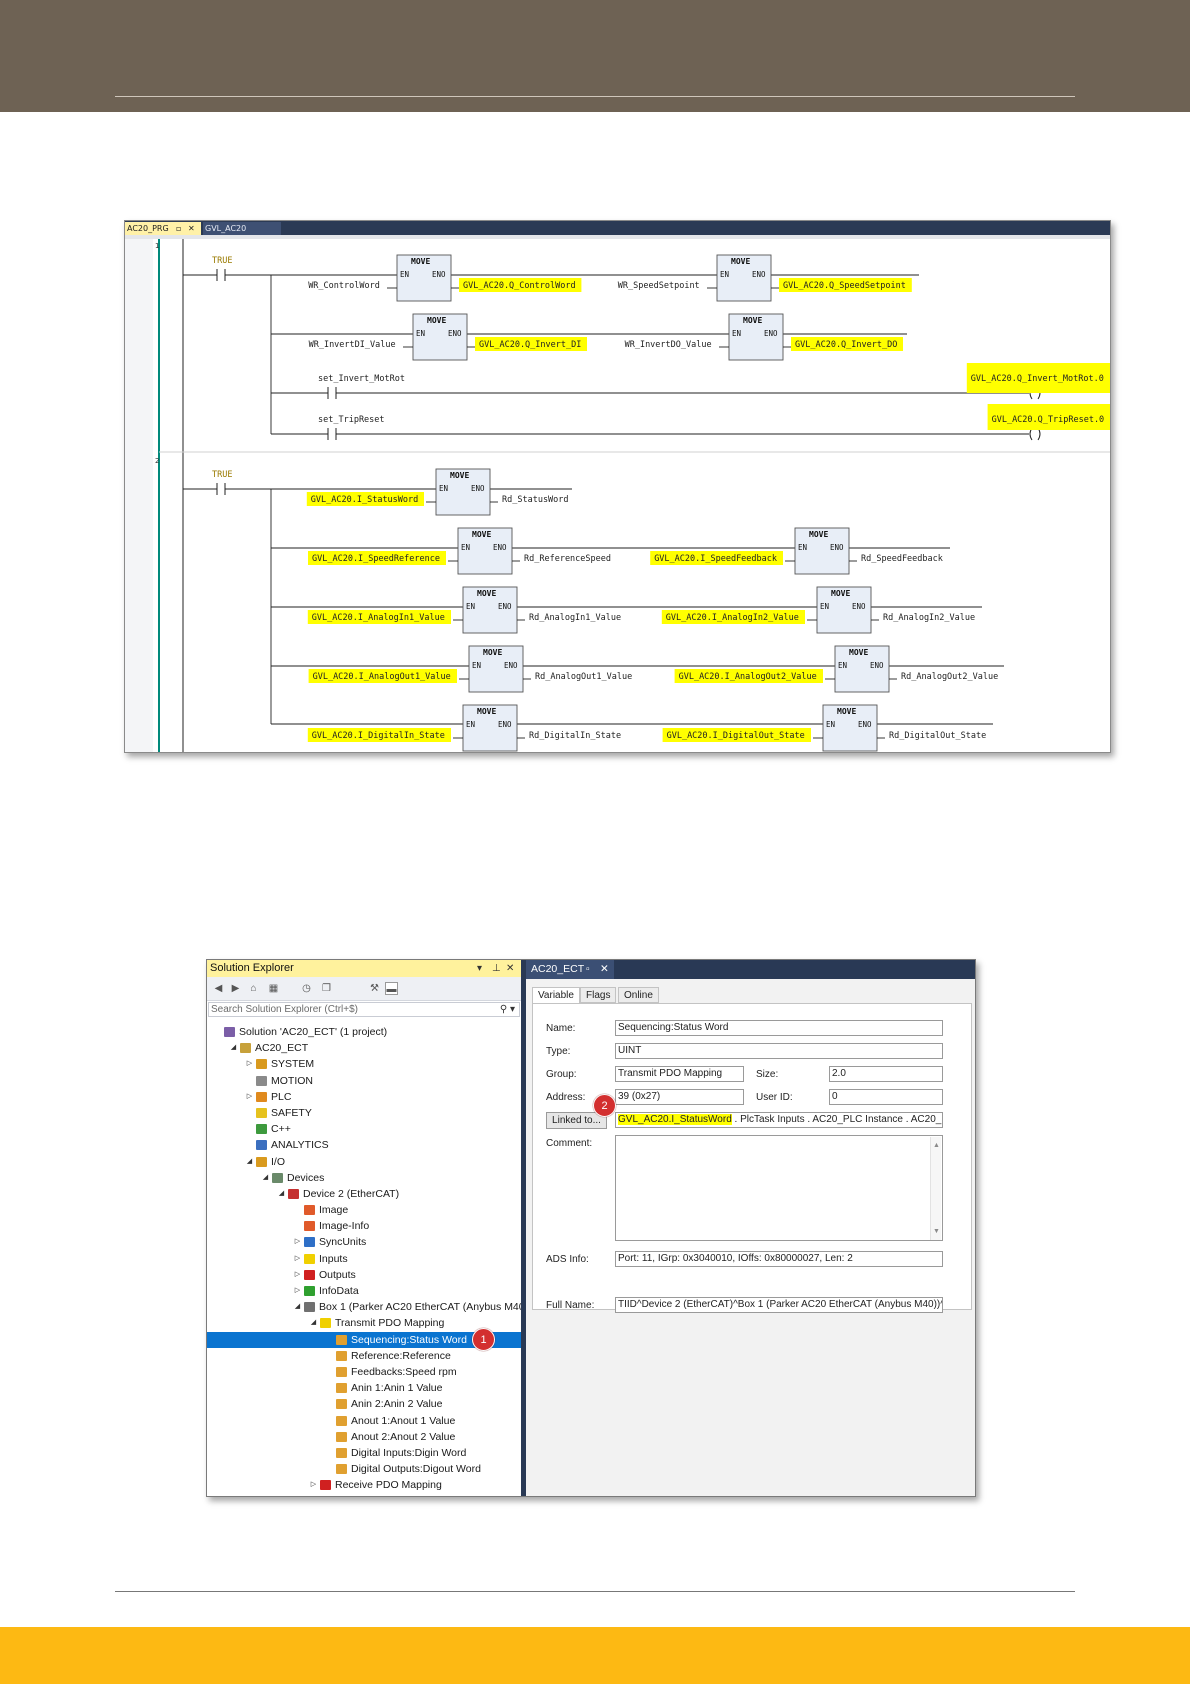 The image size is (1190, 1684). What do you see at coordinates (326, 988) in the screenshot?
I see `collapse-all-icon: ❐` at bounding box center [326, 988].